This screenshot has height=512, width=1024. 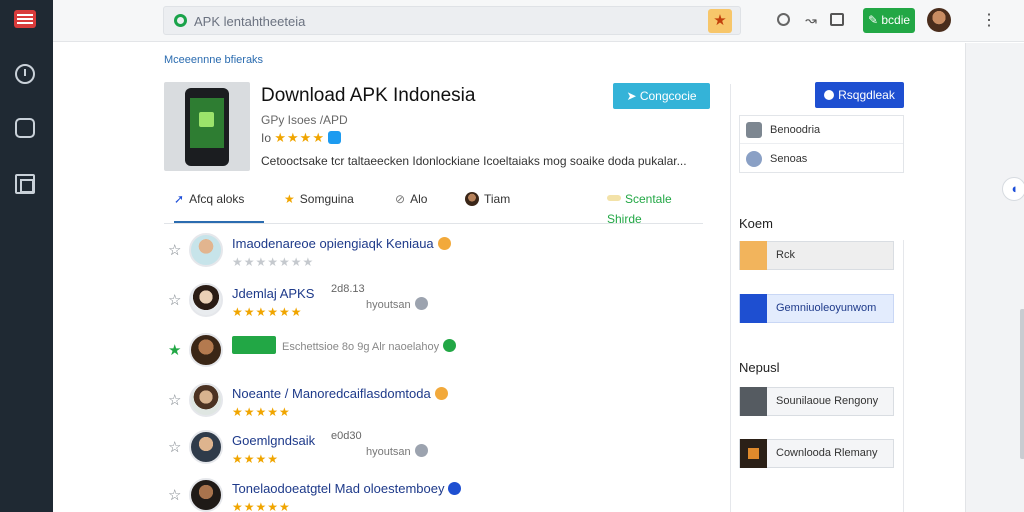 What do you see at coordinates (25, 19) in the screenshot?
I see `app-logo-icon` at bounding box center [25, 19].